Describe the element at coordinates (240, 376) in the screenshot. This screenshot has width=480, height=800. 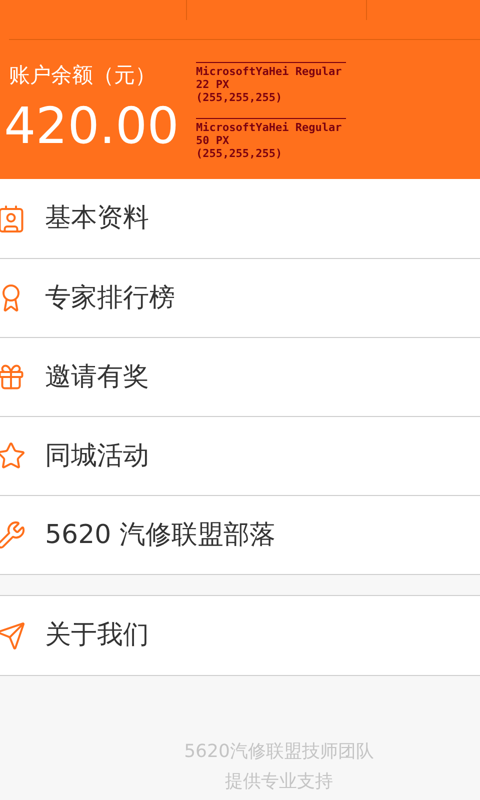
I see `menu-item: 邀请有奖` at that location.